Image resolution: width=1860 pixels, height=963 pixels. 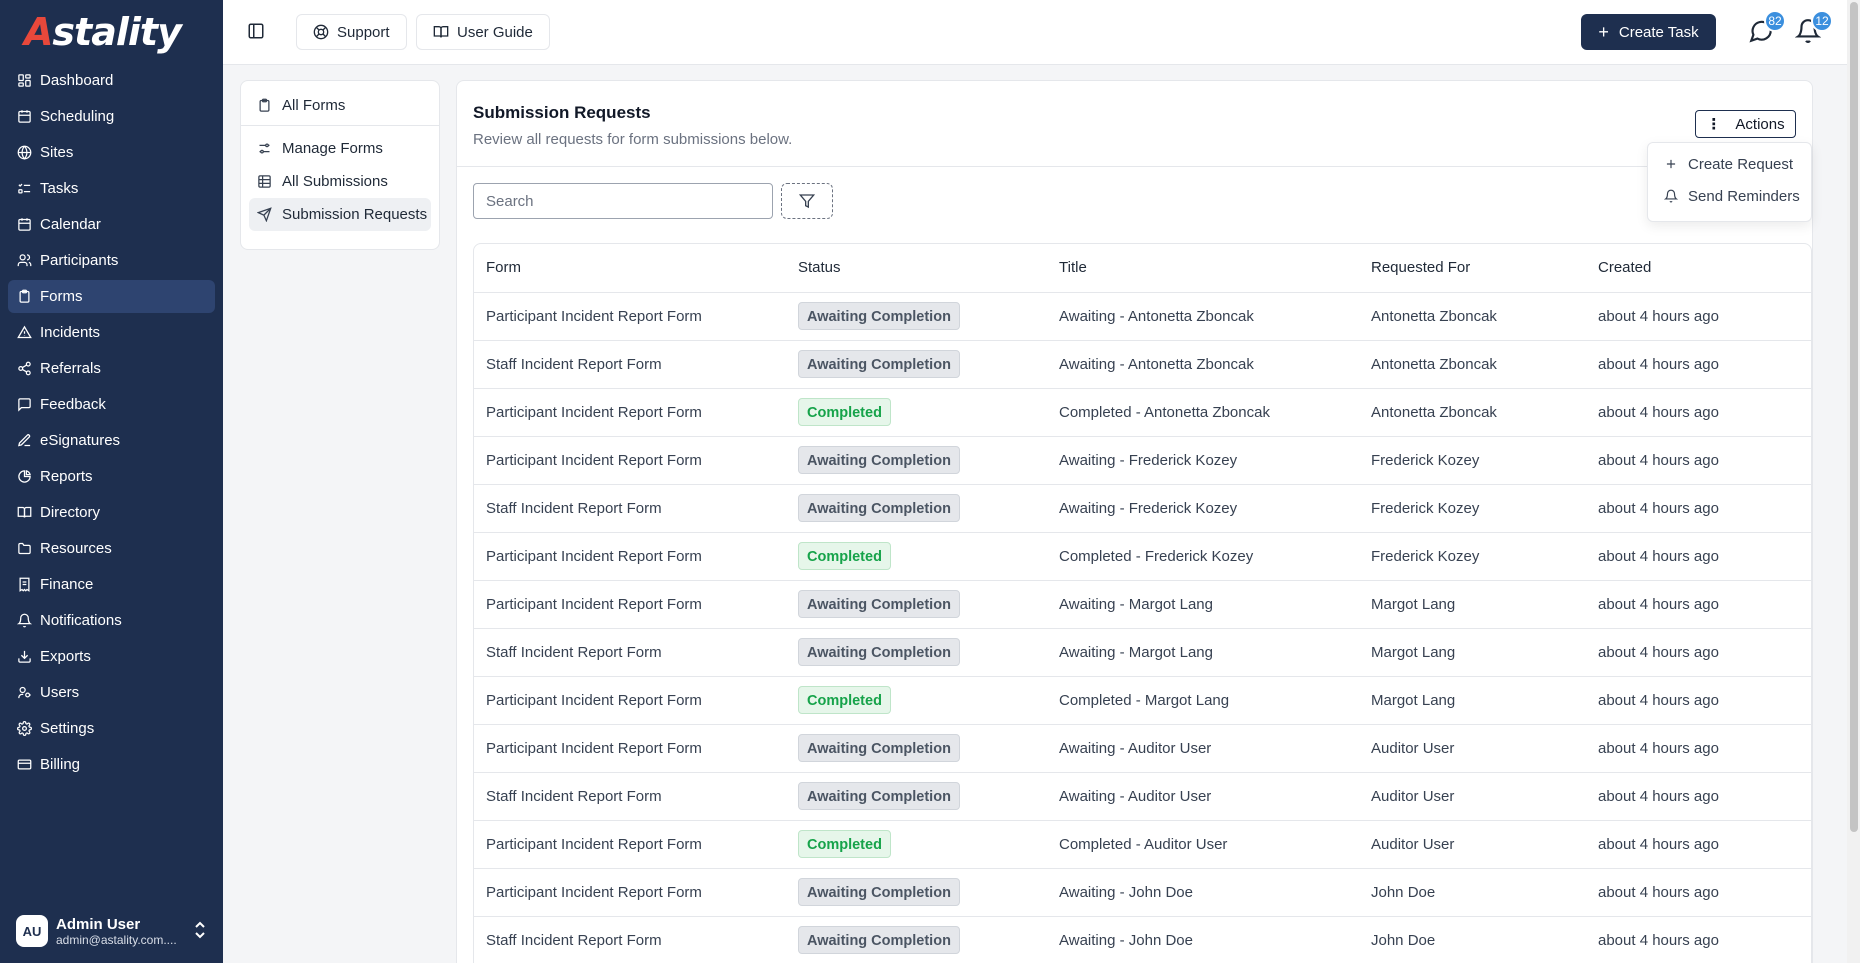 What do you see at coordinates (1658, 32) in the screenshot?
I see `create-task-label: Create Task` at bounding box center [1658, 32].